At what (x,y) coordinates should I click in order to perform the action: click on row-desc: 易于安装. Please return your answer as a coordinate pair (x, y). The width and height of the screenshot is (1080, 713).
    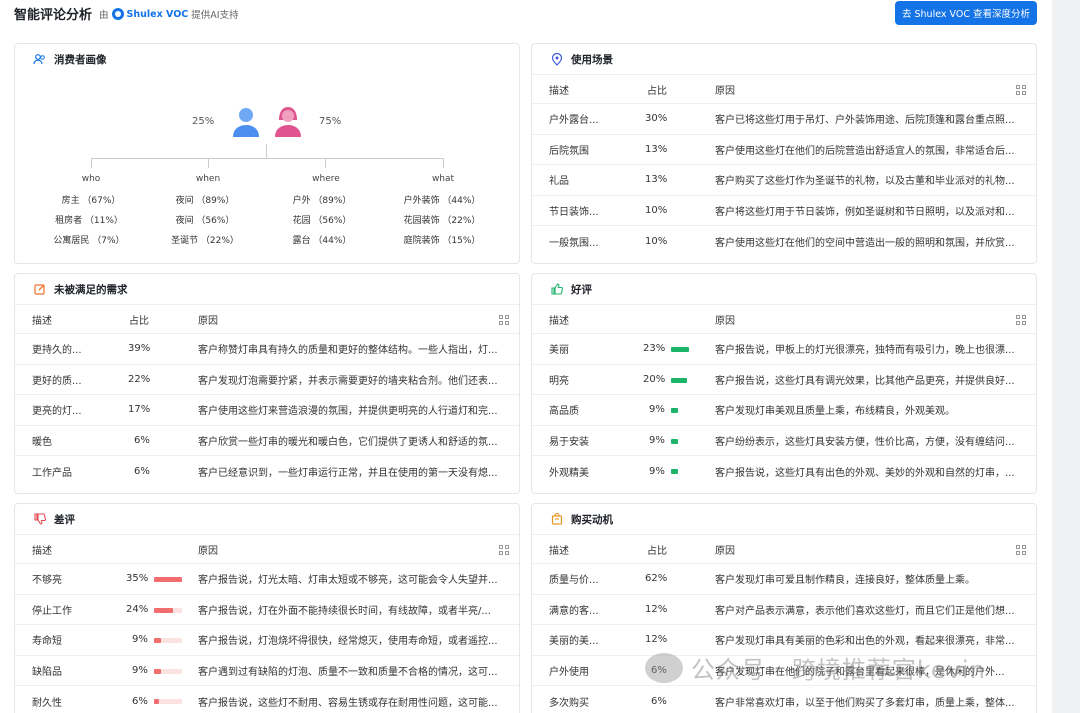
    Looking at the image, I should click on (569, 442).